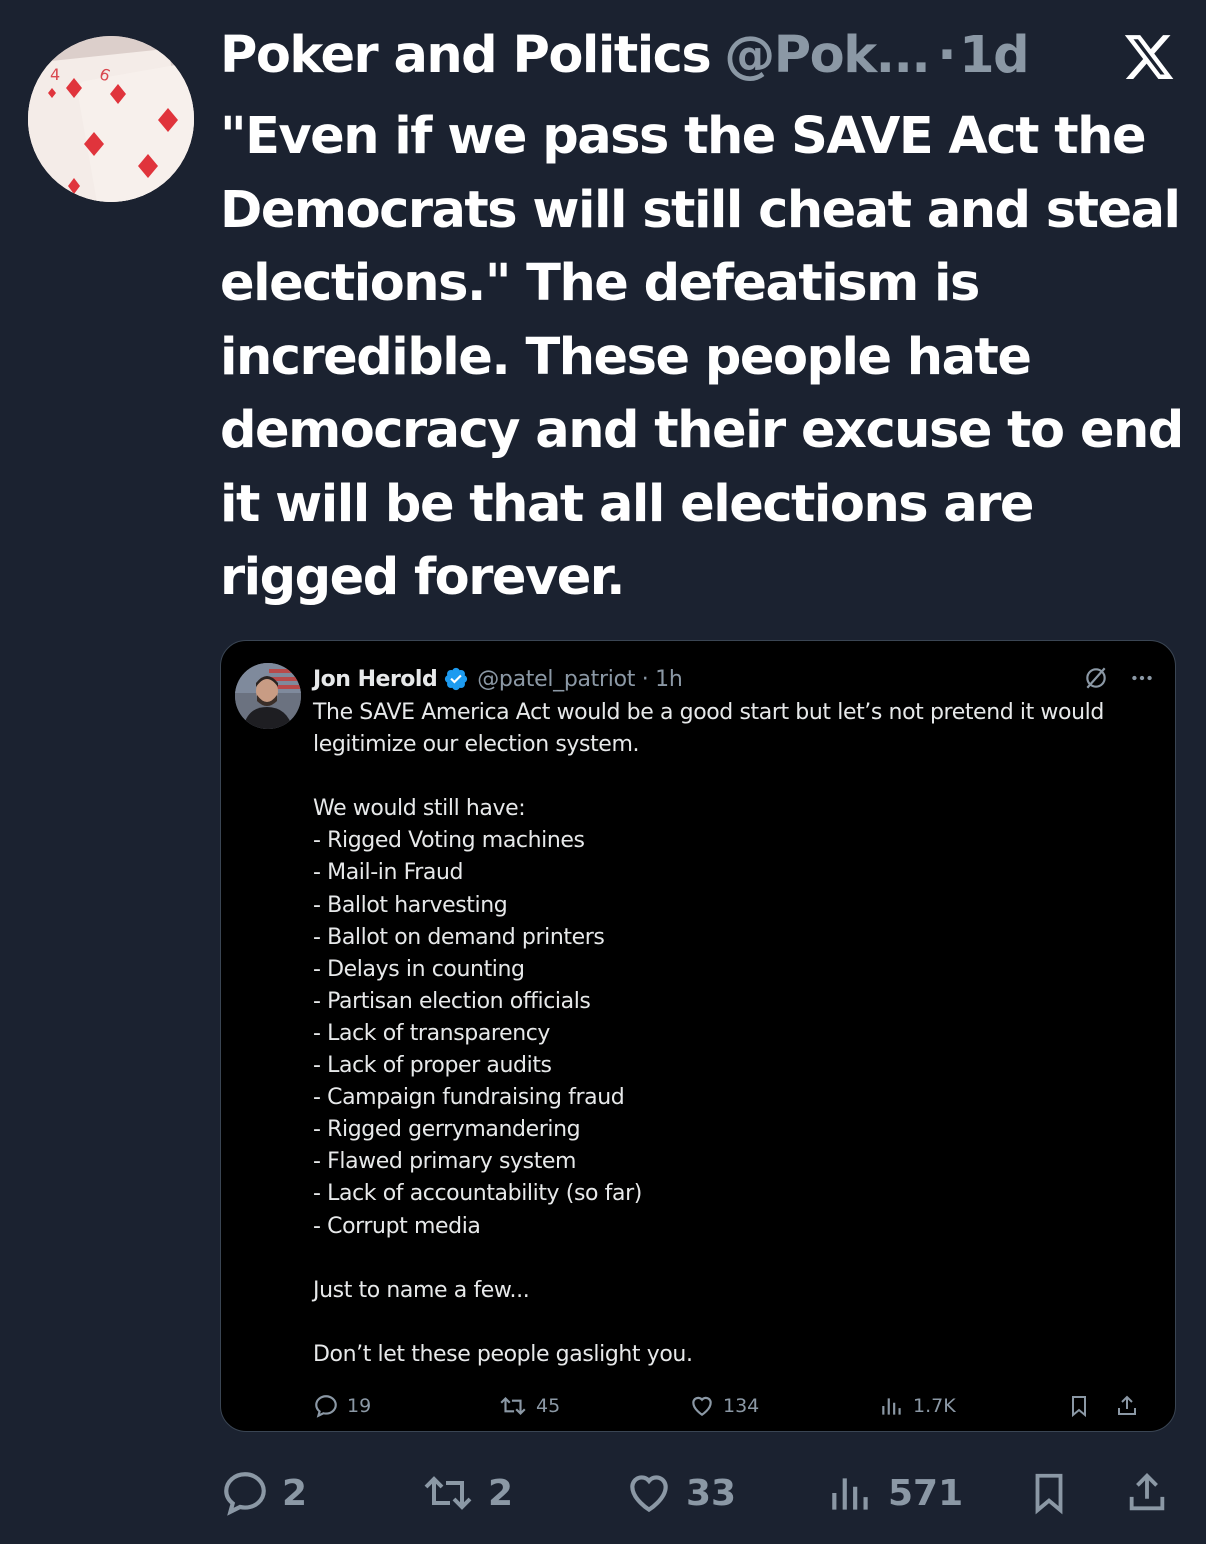 The image size is (1206, 1544). Describe the element at coordinates (466, 55) in the screenshot. I see `author-name: Poker and Politics` at that location.